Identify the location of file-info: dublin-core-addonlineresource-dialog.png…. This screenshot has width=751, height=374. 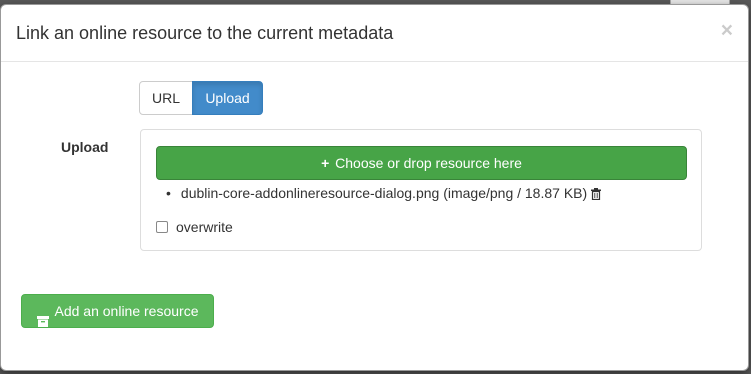
(384, 193).